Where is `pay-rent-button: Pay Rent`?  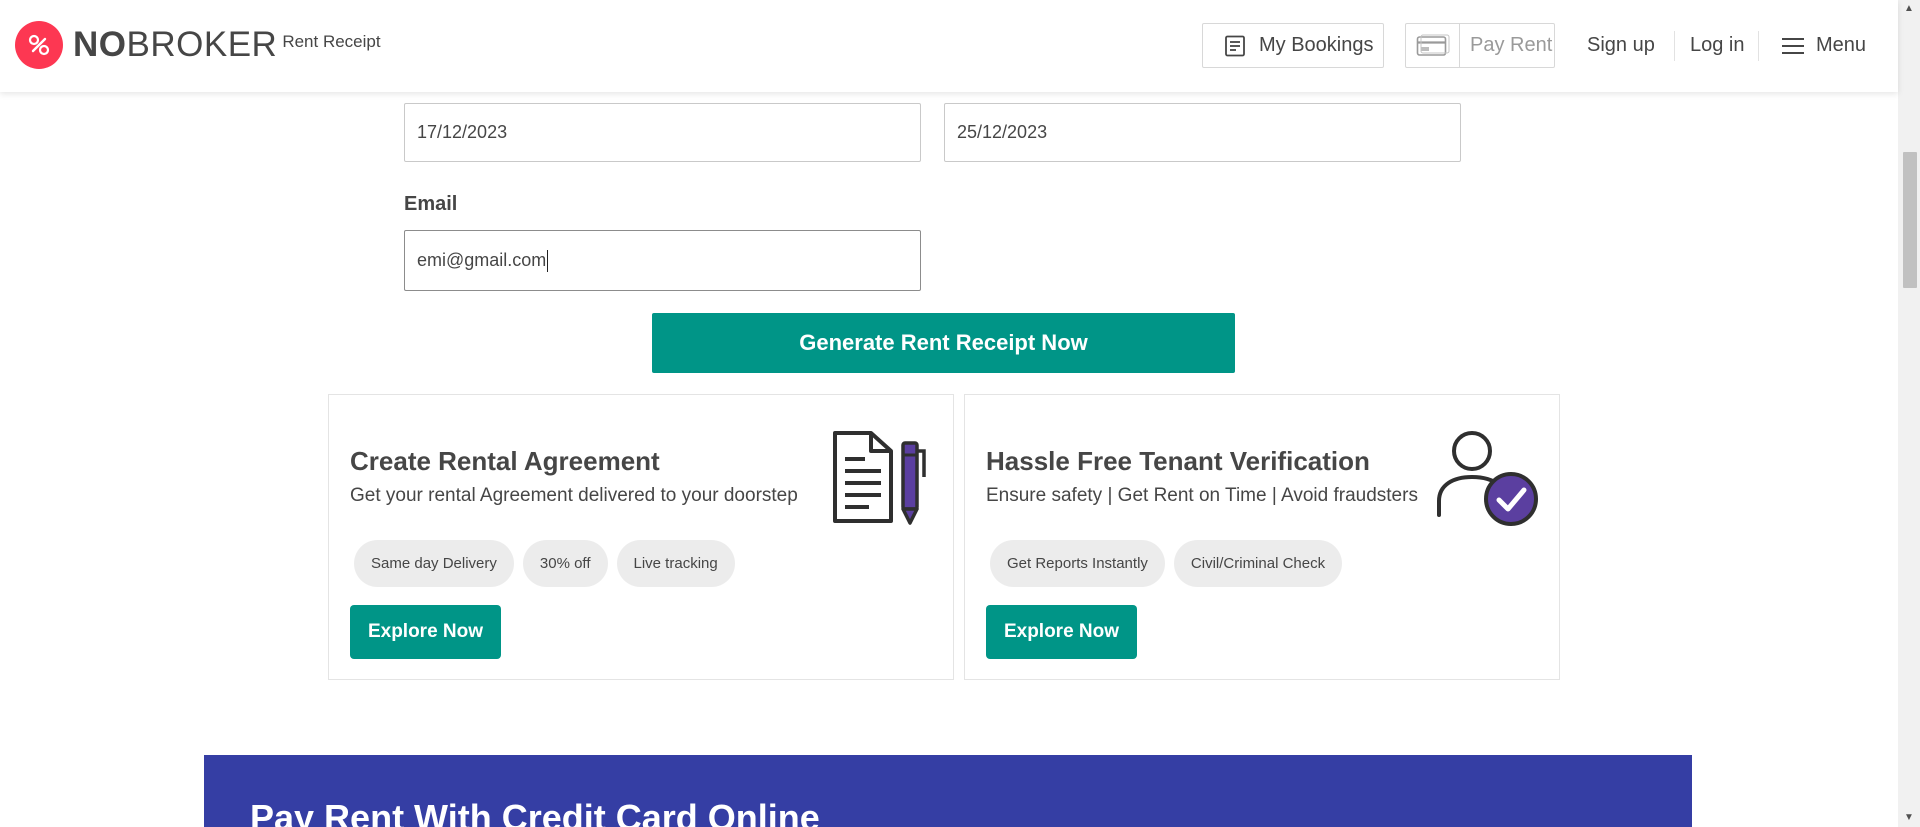
pay-rent-button: Pay Rent is located at coordinates (1480, 45).